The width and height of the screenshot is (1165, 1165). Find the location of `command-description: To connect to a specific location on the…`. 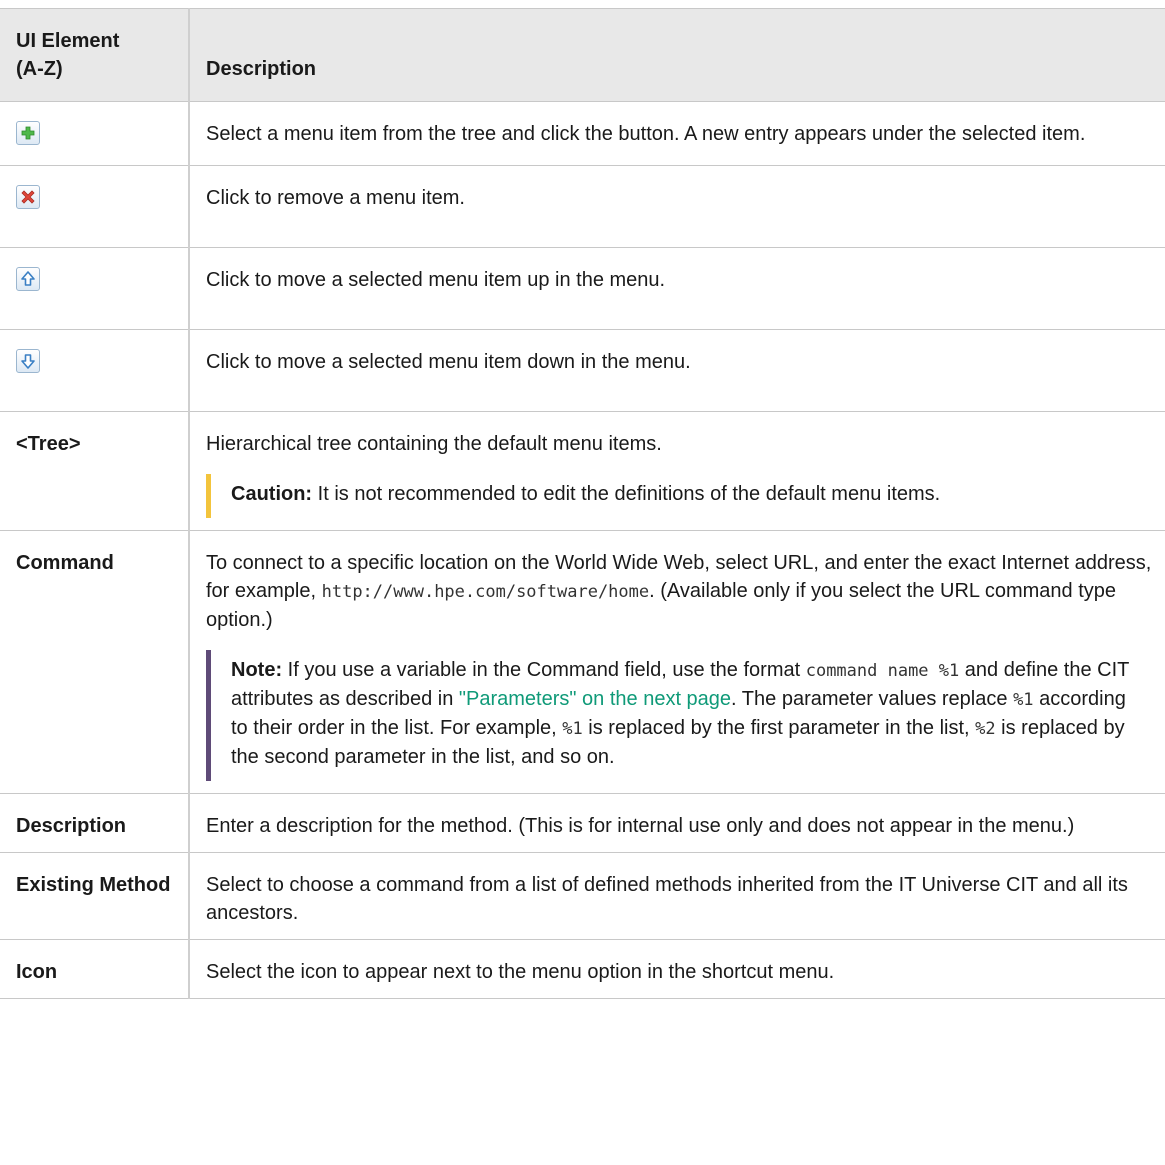

command-description: To connect to a specific location on the… is located at coordinates (679, 591).